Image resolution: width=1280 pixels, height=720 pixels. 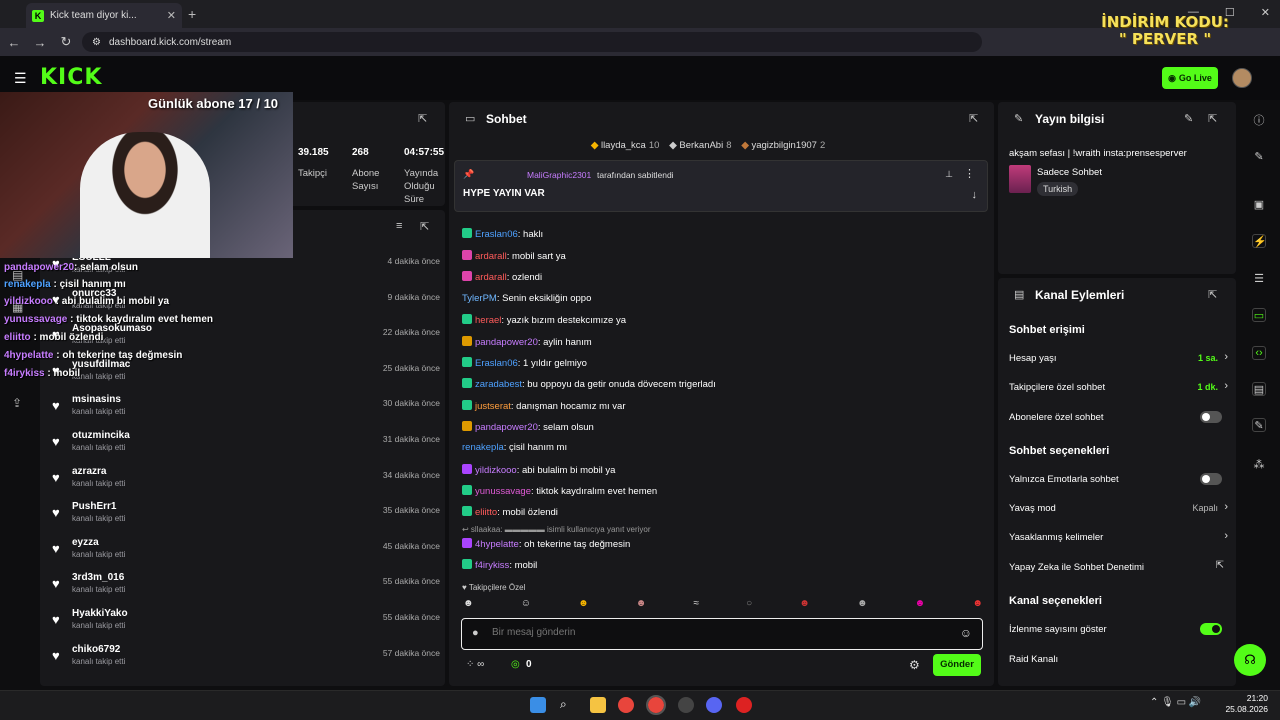 What do you see at coordinates (1259, 425) in the screenshot?
I see `wrench-icon: ✎` at bounding box center [1259, 425].